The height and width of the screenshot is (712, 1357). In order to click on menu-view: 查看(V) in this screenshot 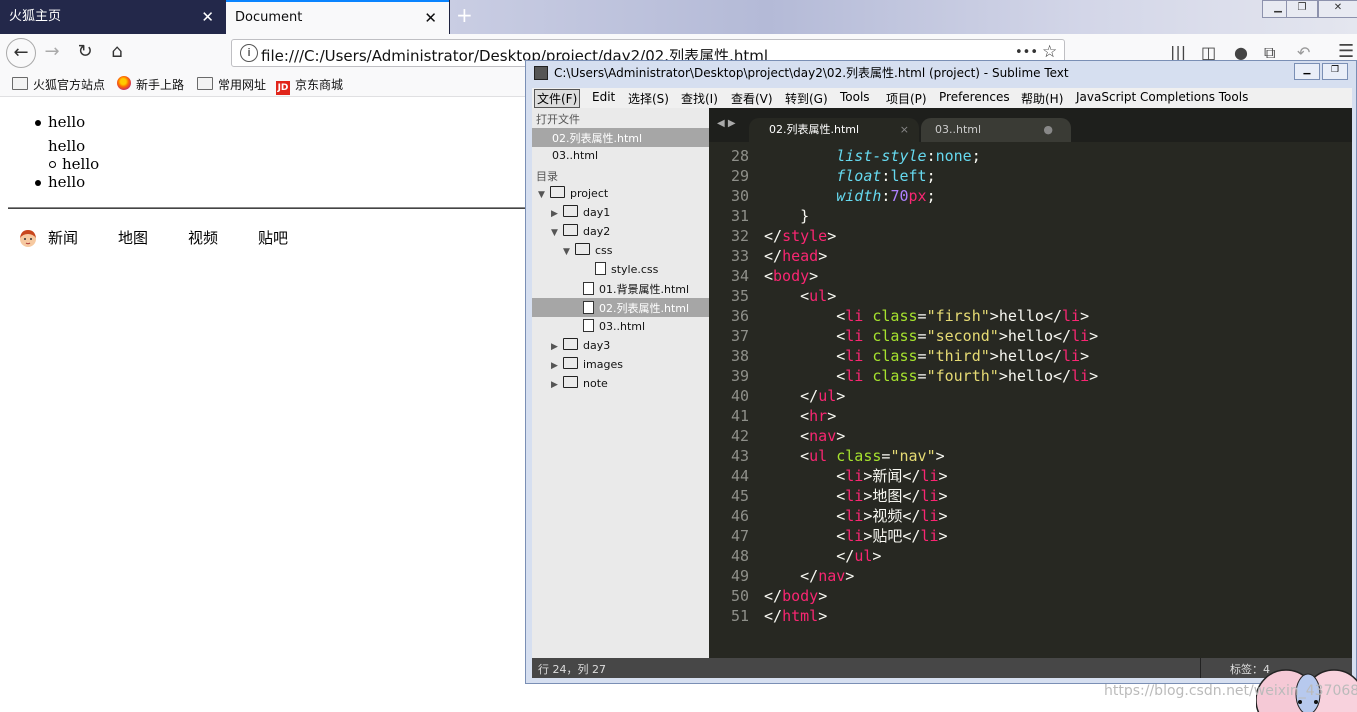, I will do `click(752, 98)`.